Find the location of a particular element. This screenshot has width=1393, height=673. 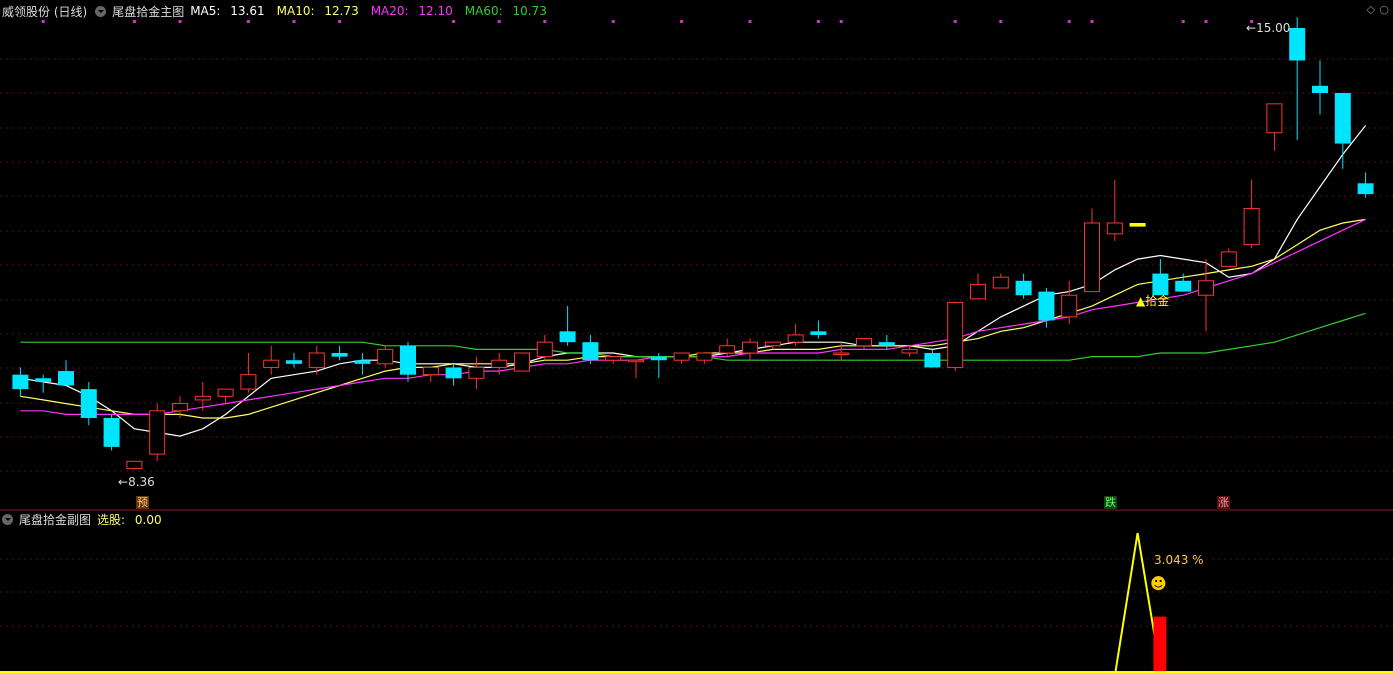

close-icon: ○ is located at coordinates (1384, 9).